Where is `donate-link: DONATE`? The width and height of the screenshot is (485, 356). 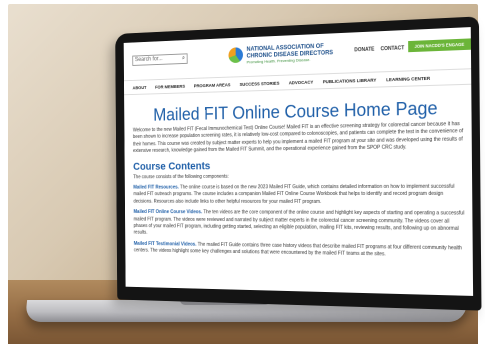
donate-link: DONATE is located at coordinates (364, 50).